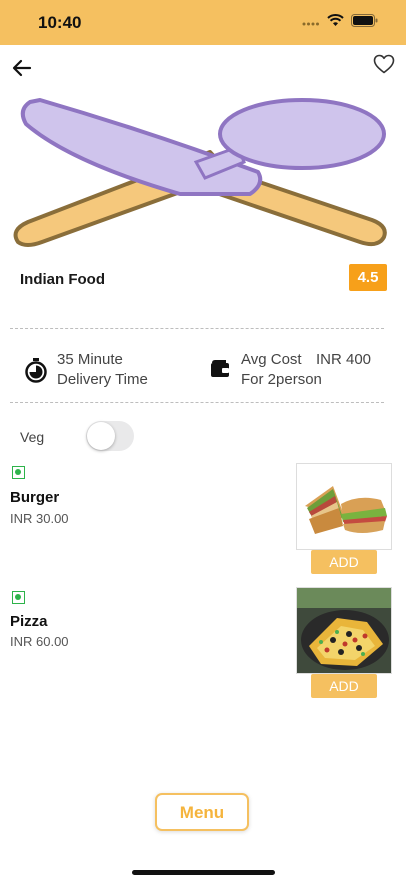 Image resolution: width=406 pixels, height=883 pixels. Describe the element at coordinates (36, 370) in the screenshot. I see `stopwatch-icon` at that location.